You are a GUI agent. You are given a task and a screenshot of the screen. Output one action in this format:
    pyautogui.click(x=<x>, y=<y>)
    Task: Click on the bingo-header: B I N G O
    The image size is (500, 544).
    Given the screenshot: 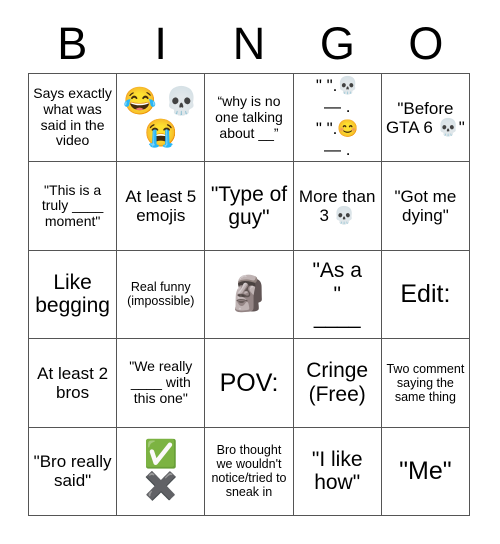 What is the action you would take?
    pyautogui.click(x=249, y=43)
    